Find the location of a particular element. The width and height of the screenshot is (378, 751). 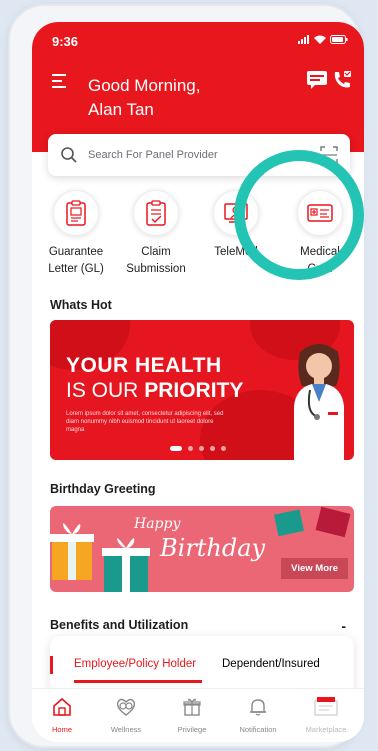

shortcut-guarantee-letter: Guarantee Letter (GL) is located at coordinates (76, 234).